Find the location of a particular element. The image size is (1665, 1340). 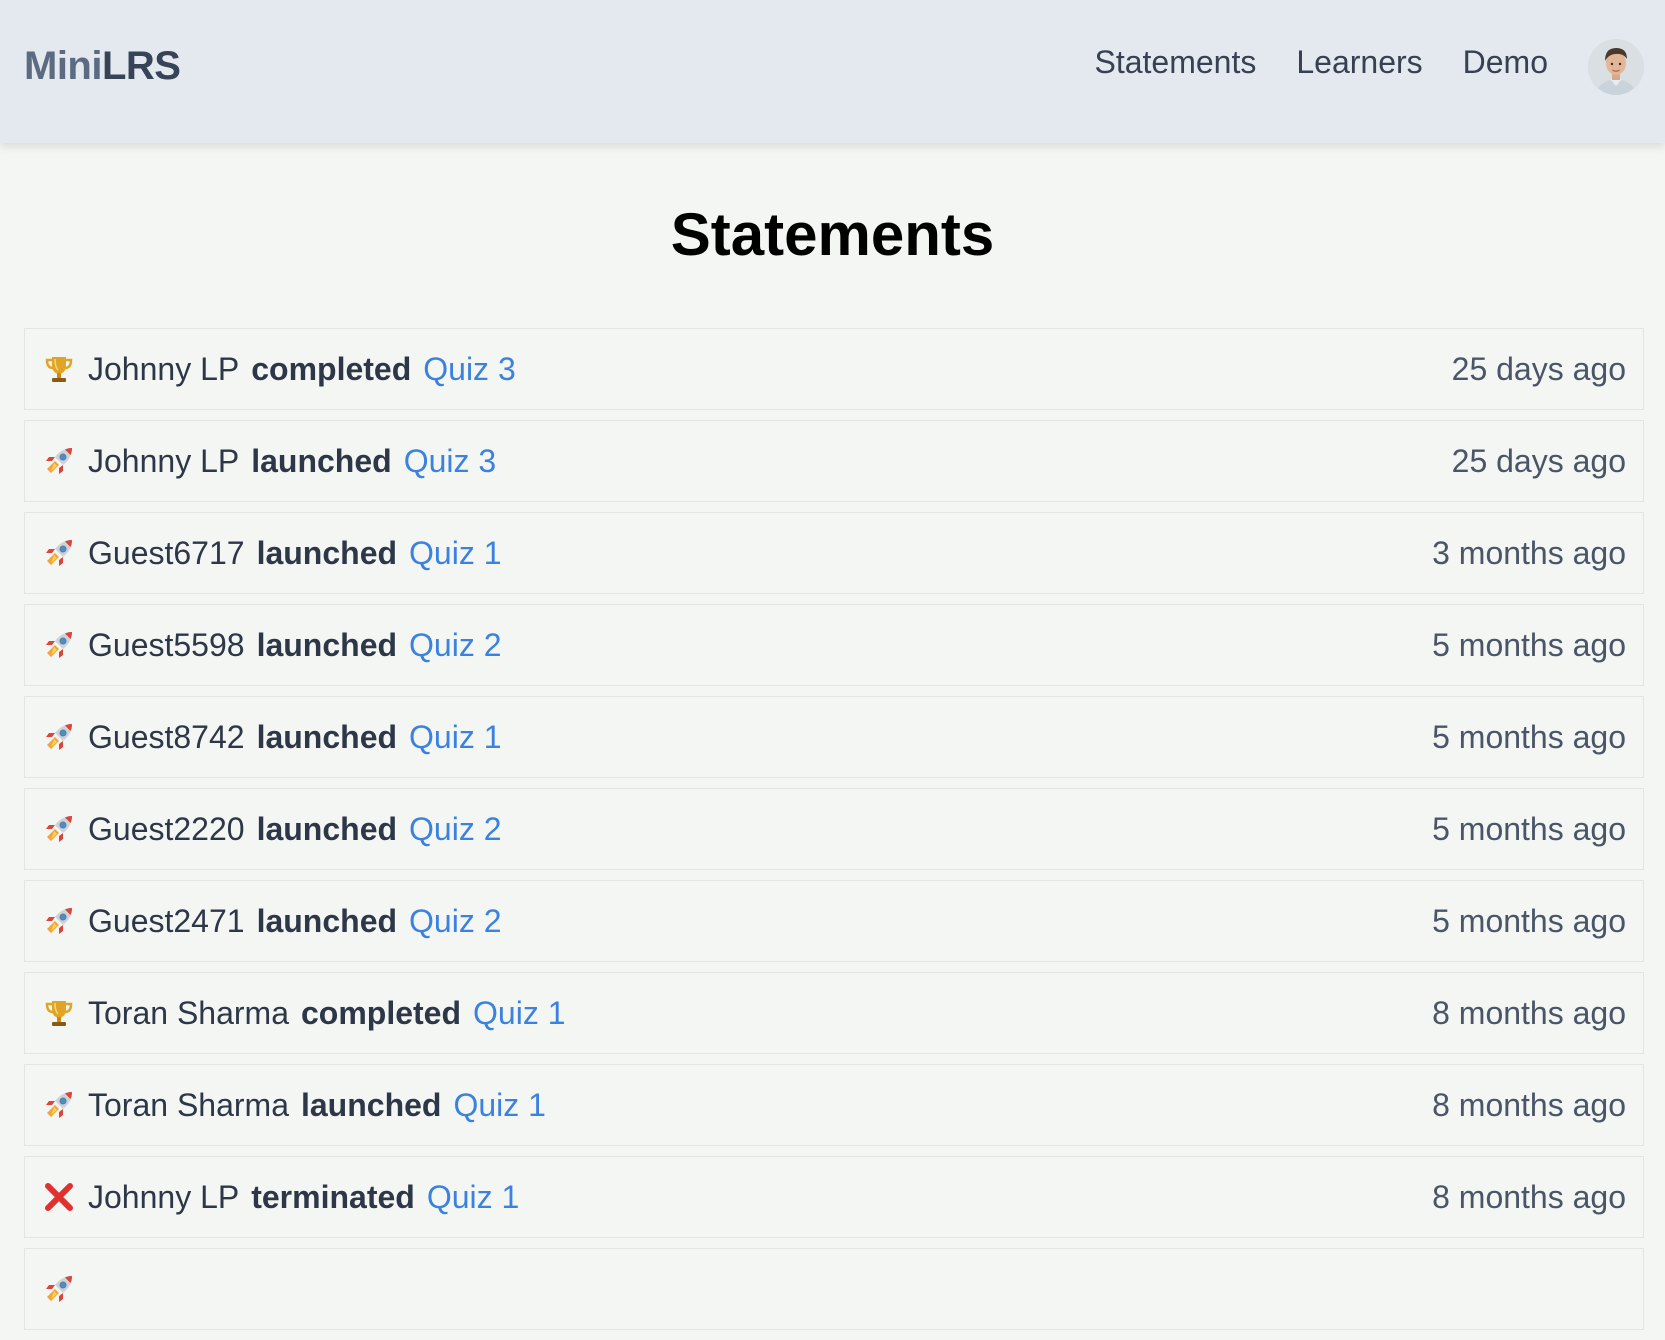

statement-actor: Guest6717 is located at coordinates (166, 552).